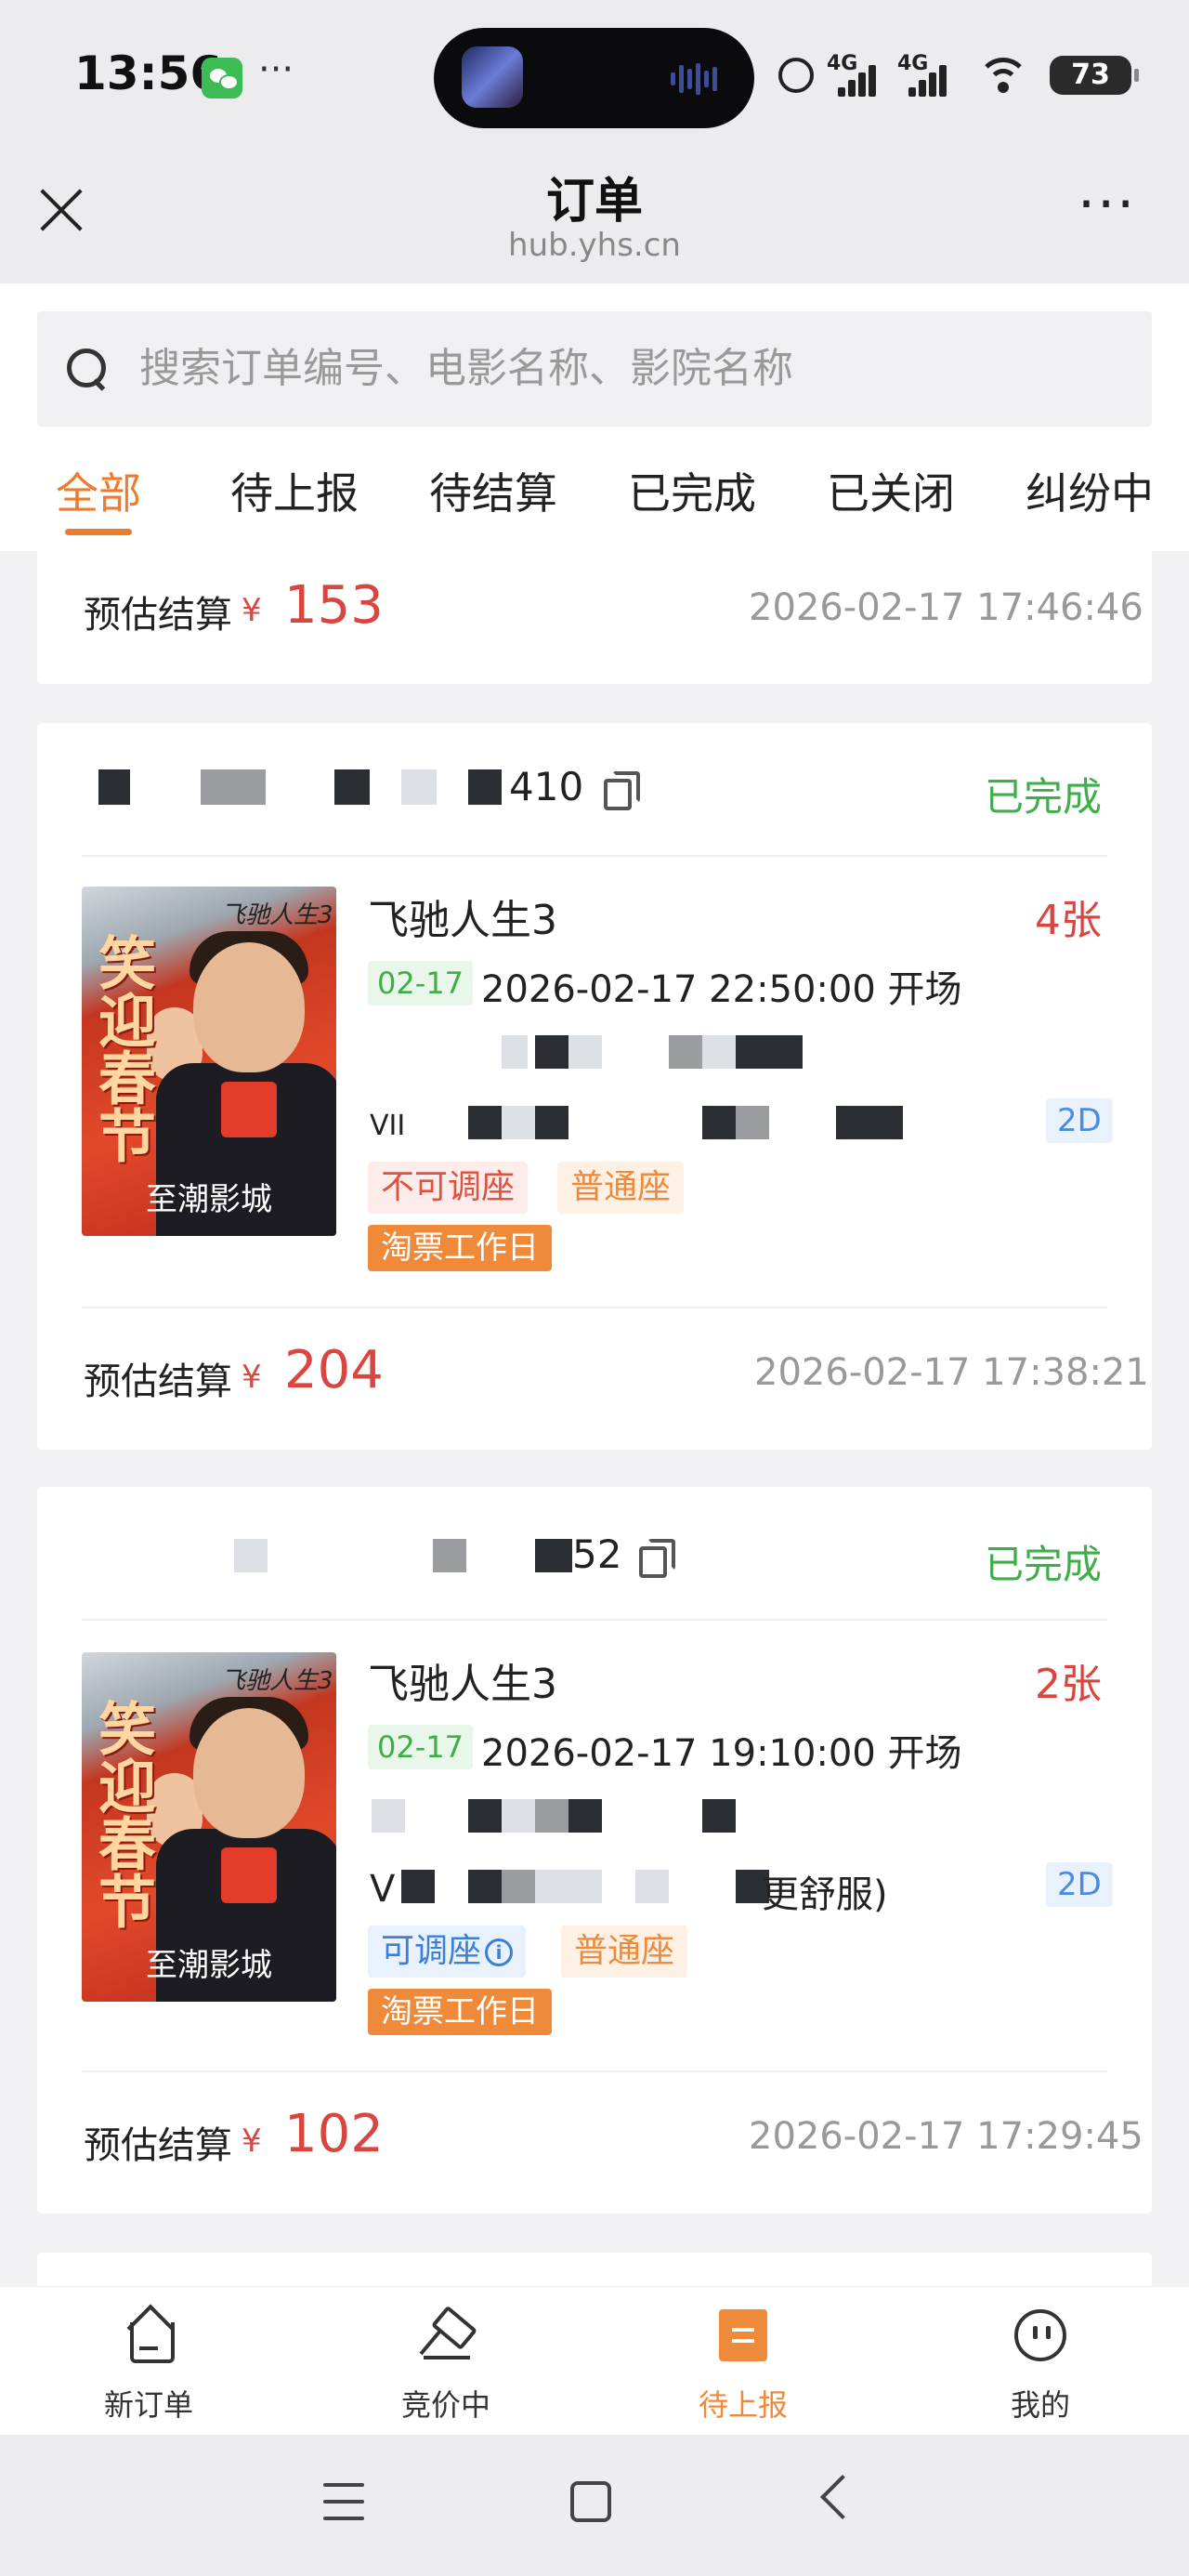  Describe the element at coordinates (448, 1951) in the screenshot. I see `seat-adjust-tag: 可调座 i` at that location.